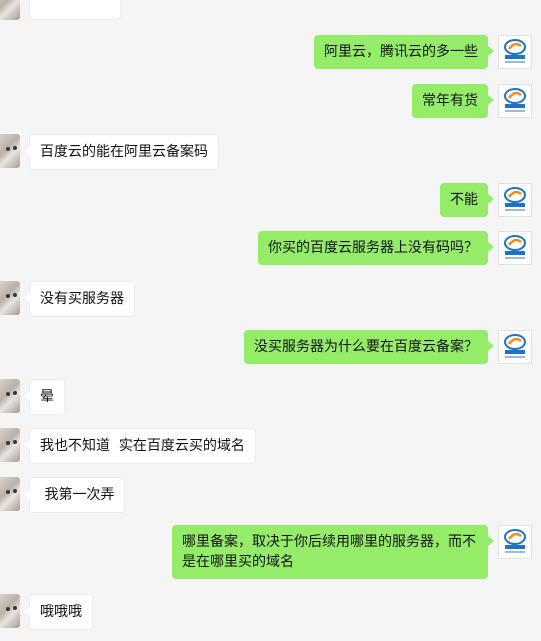 Image resolution: width=541 pixels, height=641 pixels. I want to click on message-bubble-self: 没买服务器为什么要在百度云备案？, so click(369, 347).